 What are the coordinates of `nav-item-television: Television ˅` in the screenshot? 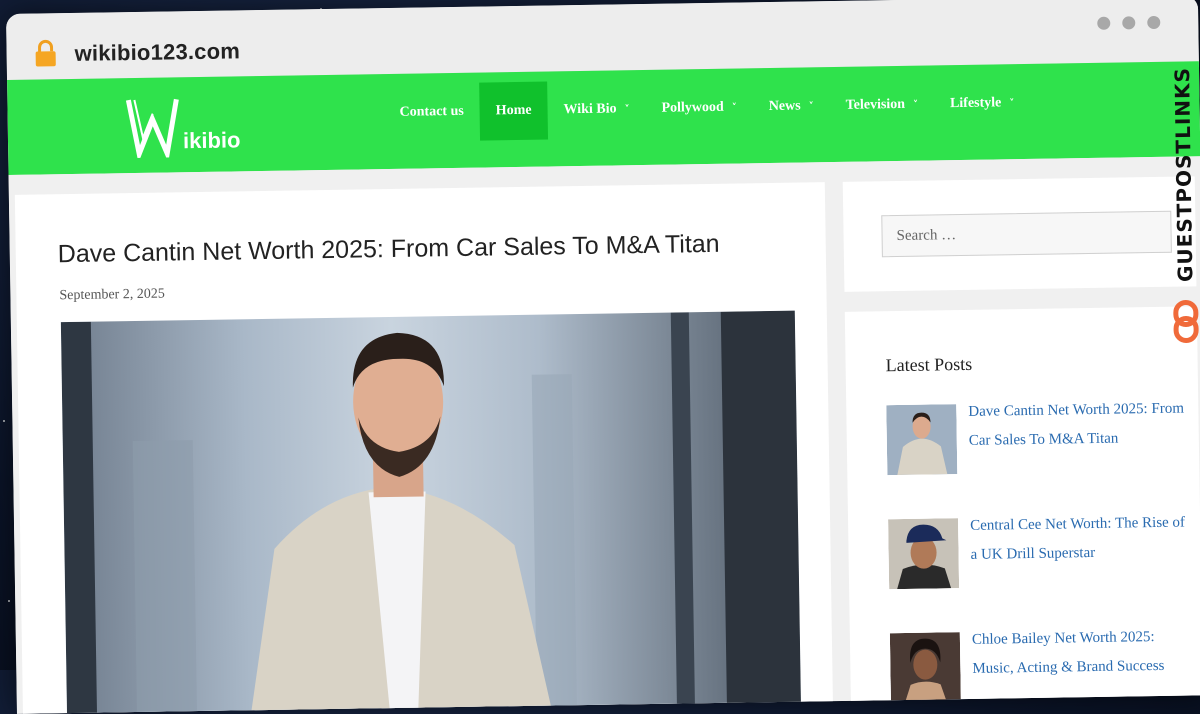 It's located at (881, 105).